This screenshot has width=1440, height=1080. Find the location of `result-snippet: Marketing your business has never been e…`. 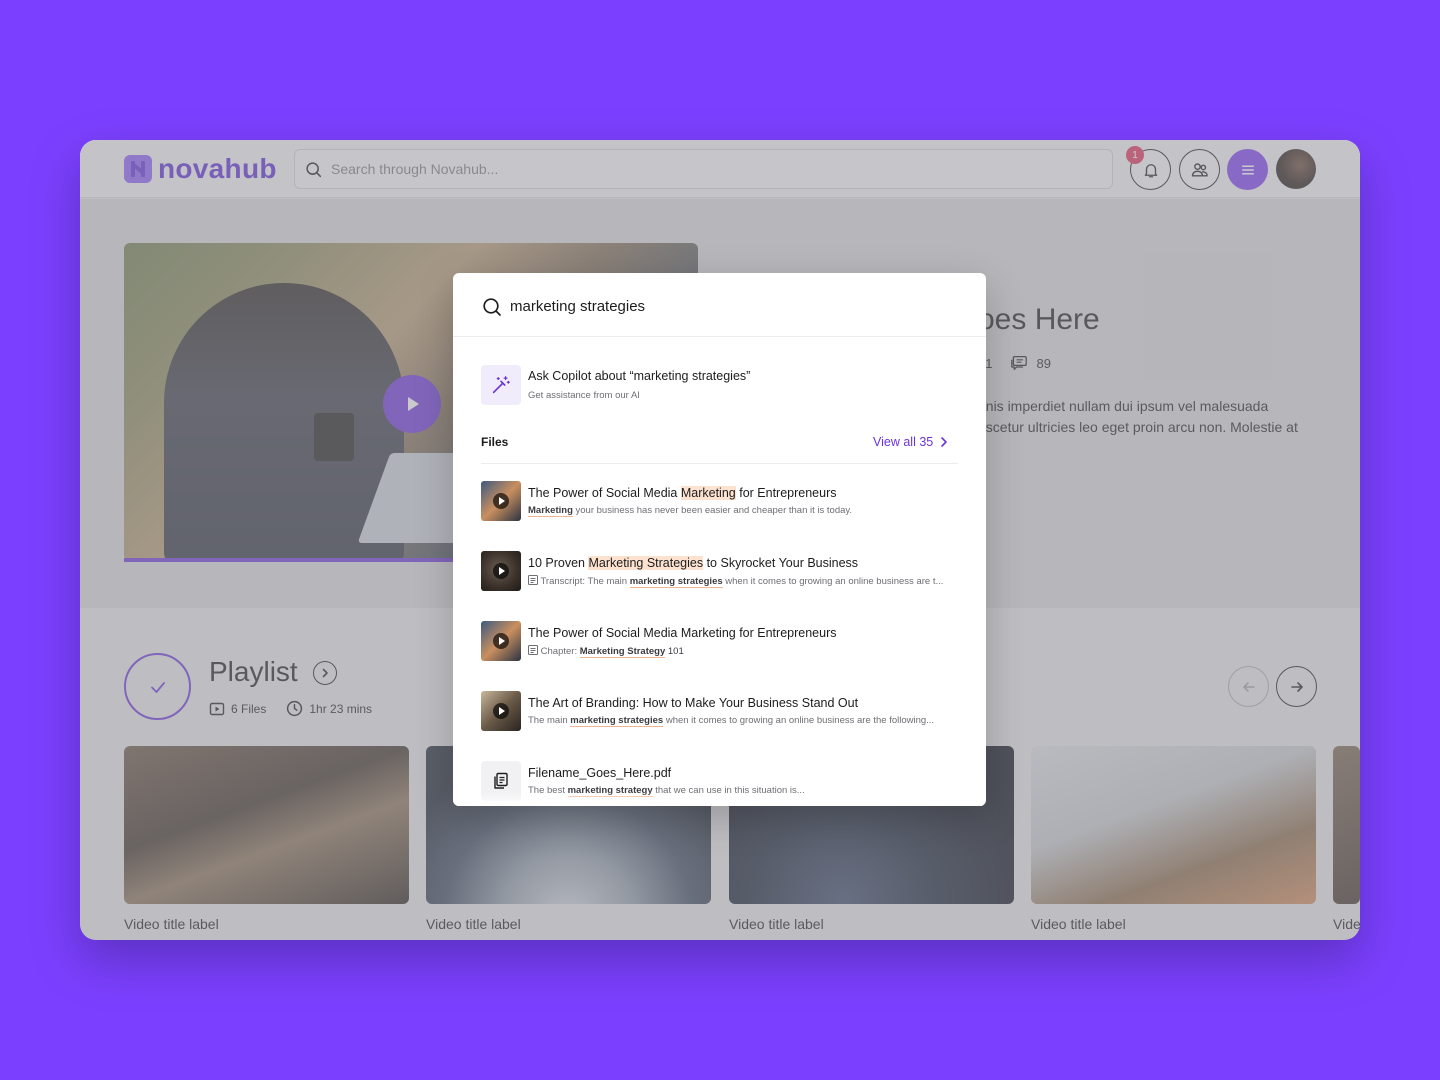

result-snippet: Marketing your business has never been e… is located at coordinates (690, 511).